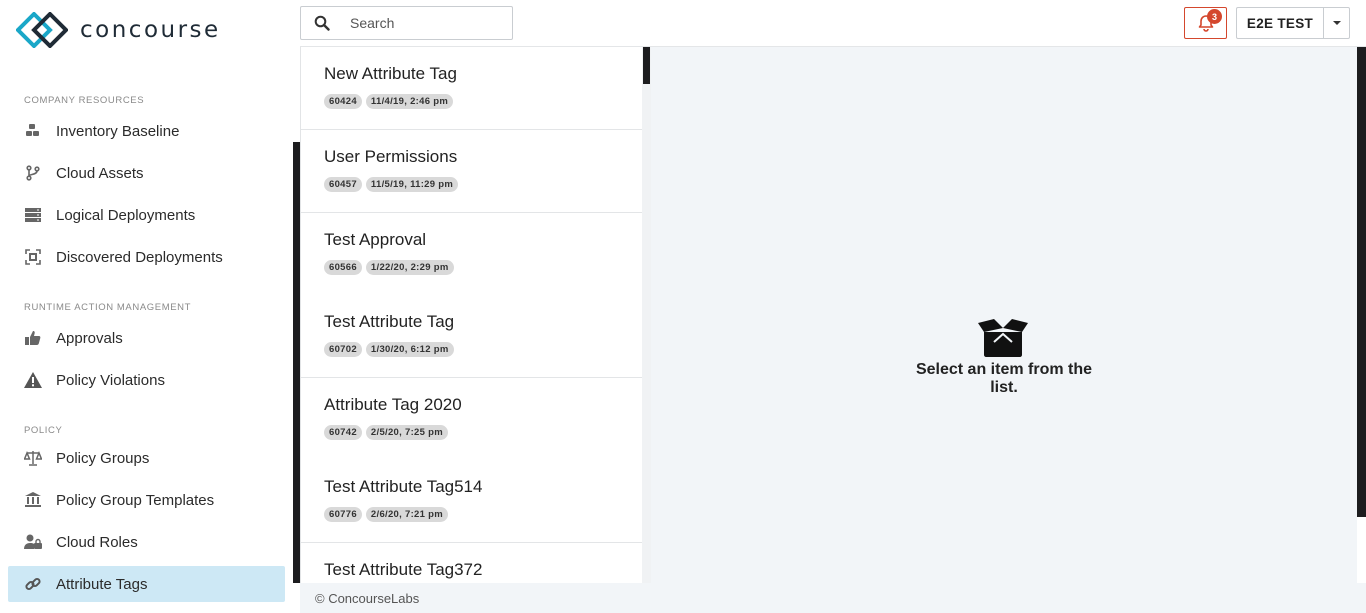 This screenshot has height=613, width=1366. What do you see at coordinates (412, 184) in the screenshot?
I see `date-badge: 11/5/19, 11:29 pm` at bounding box center [412, 184].